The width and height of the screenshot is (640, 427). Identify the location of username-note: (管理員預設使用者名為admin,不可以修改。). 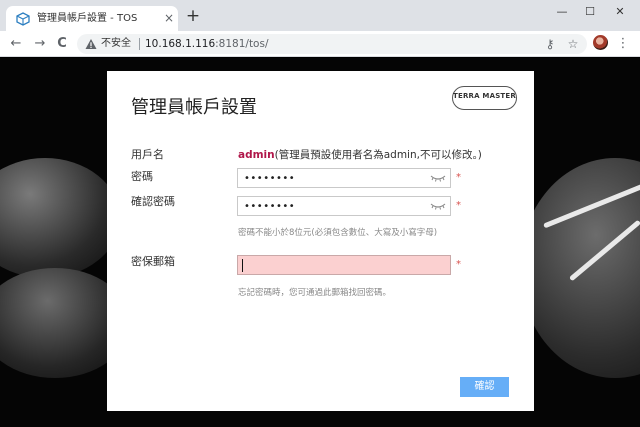
(378, 155).